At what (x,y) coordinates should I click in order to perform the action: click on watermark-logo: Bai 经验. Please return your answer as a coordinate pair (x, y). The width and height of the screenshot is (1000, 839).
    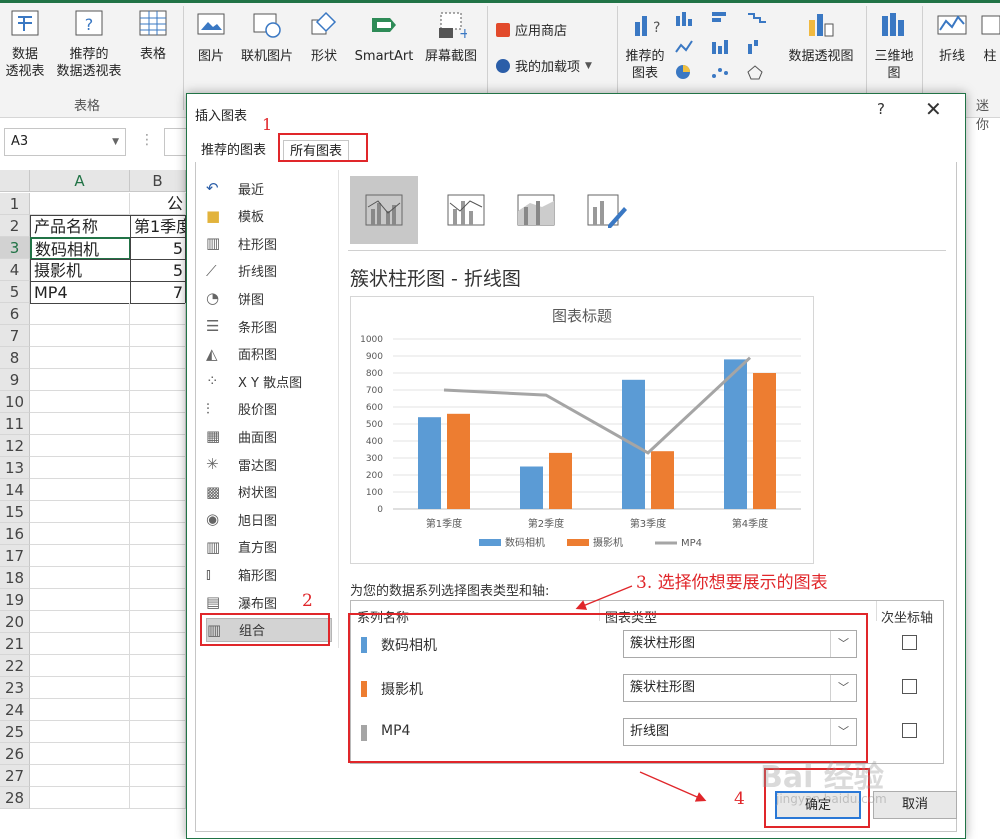
    Looking at the image, I should click on (822, 777).